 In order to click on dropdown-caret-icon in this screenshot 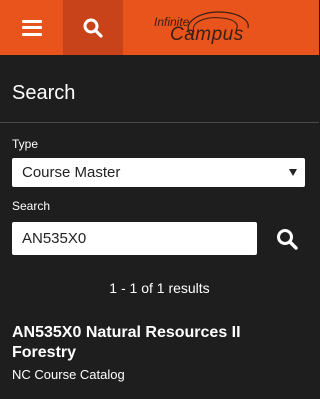, I will do `click(293, 172)`.